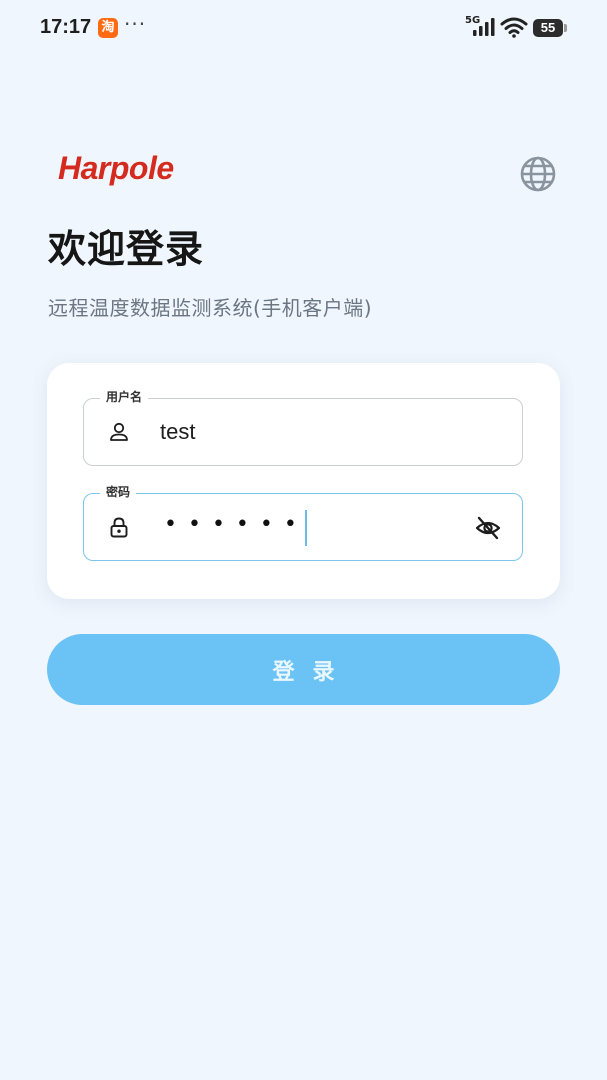  Describe the element at coordinates (565, 28) in the screenshot. I see `battery-tip` at that location.